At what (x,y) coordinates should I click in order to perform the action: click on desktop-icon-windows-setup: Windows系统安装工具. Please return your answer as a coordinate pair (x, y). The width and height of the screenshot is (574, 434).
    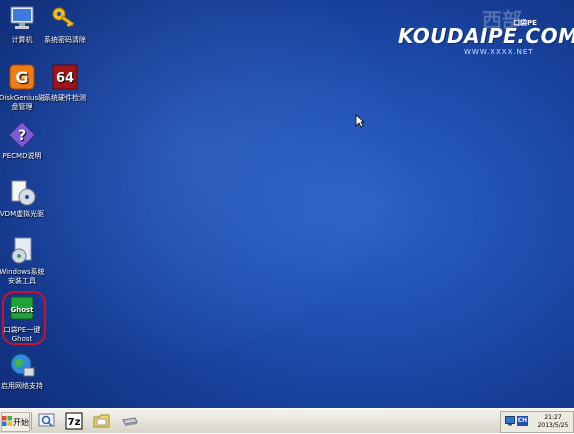
    Looking at the image, I should click on (24, 261).